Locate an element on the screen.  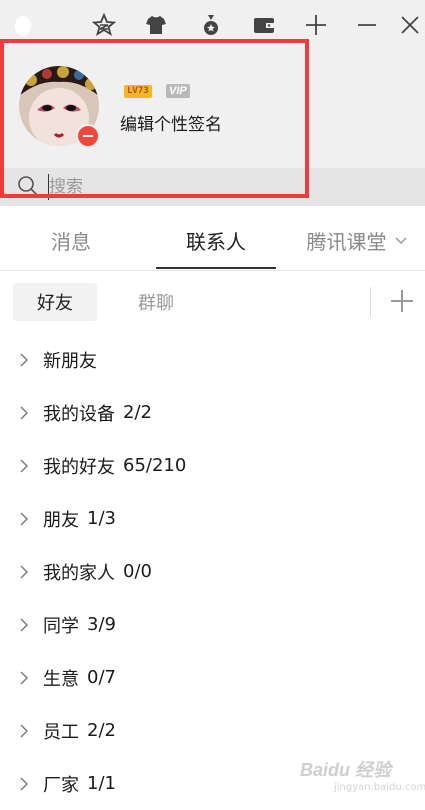
tab-label: 腾讯课堂 is located at coordinates (346, 241).